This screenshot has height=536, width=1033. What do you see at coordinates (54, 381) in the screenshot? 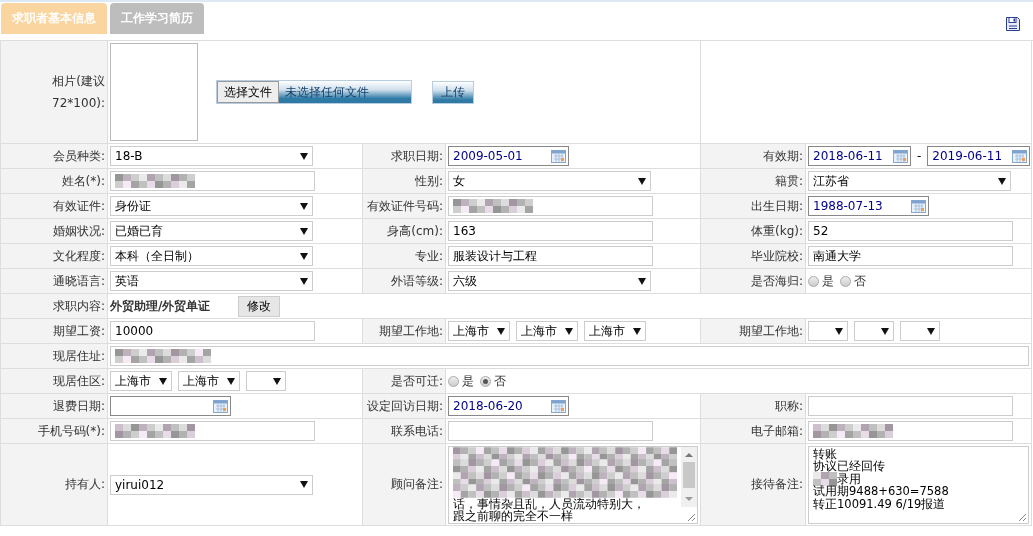
I see `field-label: 现居住区:` at bounding box center [54, 381].